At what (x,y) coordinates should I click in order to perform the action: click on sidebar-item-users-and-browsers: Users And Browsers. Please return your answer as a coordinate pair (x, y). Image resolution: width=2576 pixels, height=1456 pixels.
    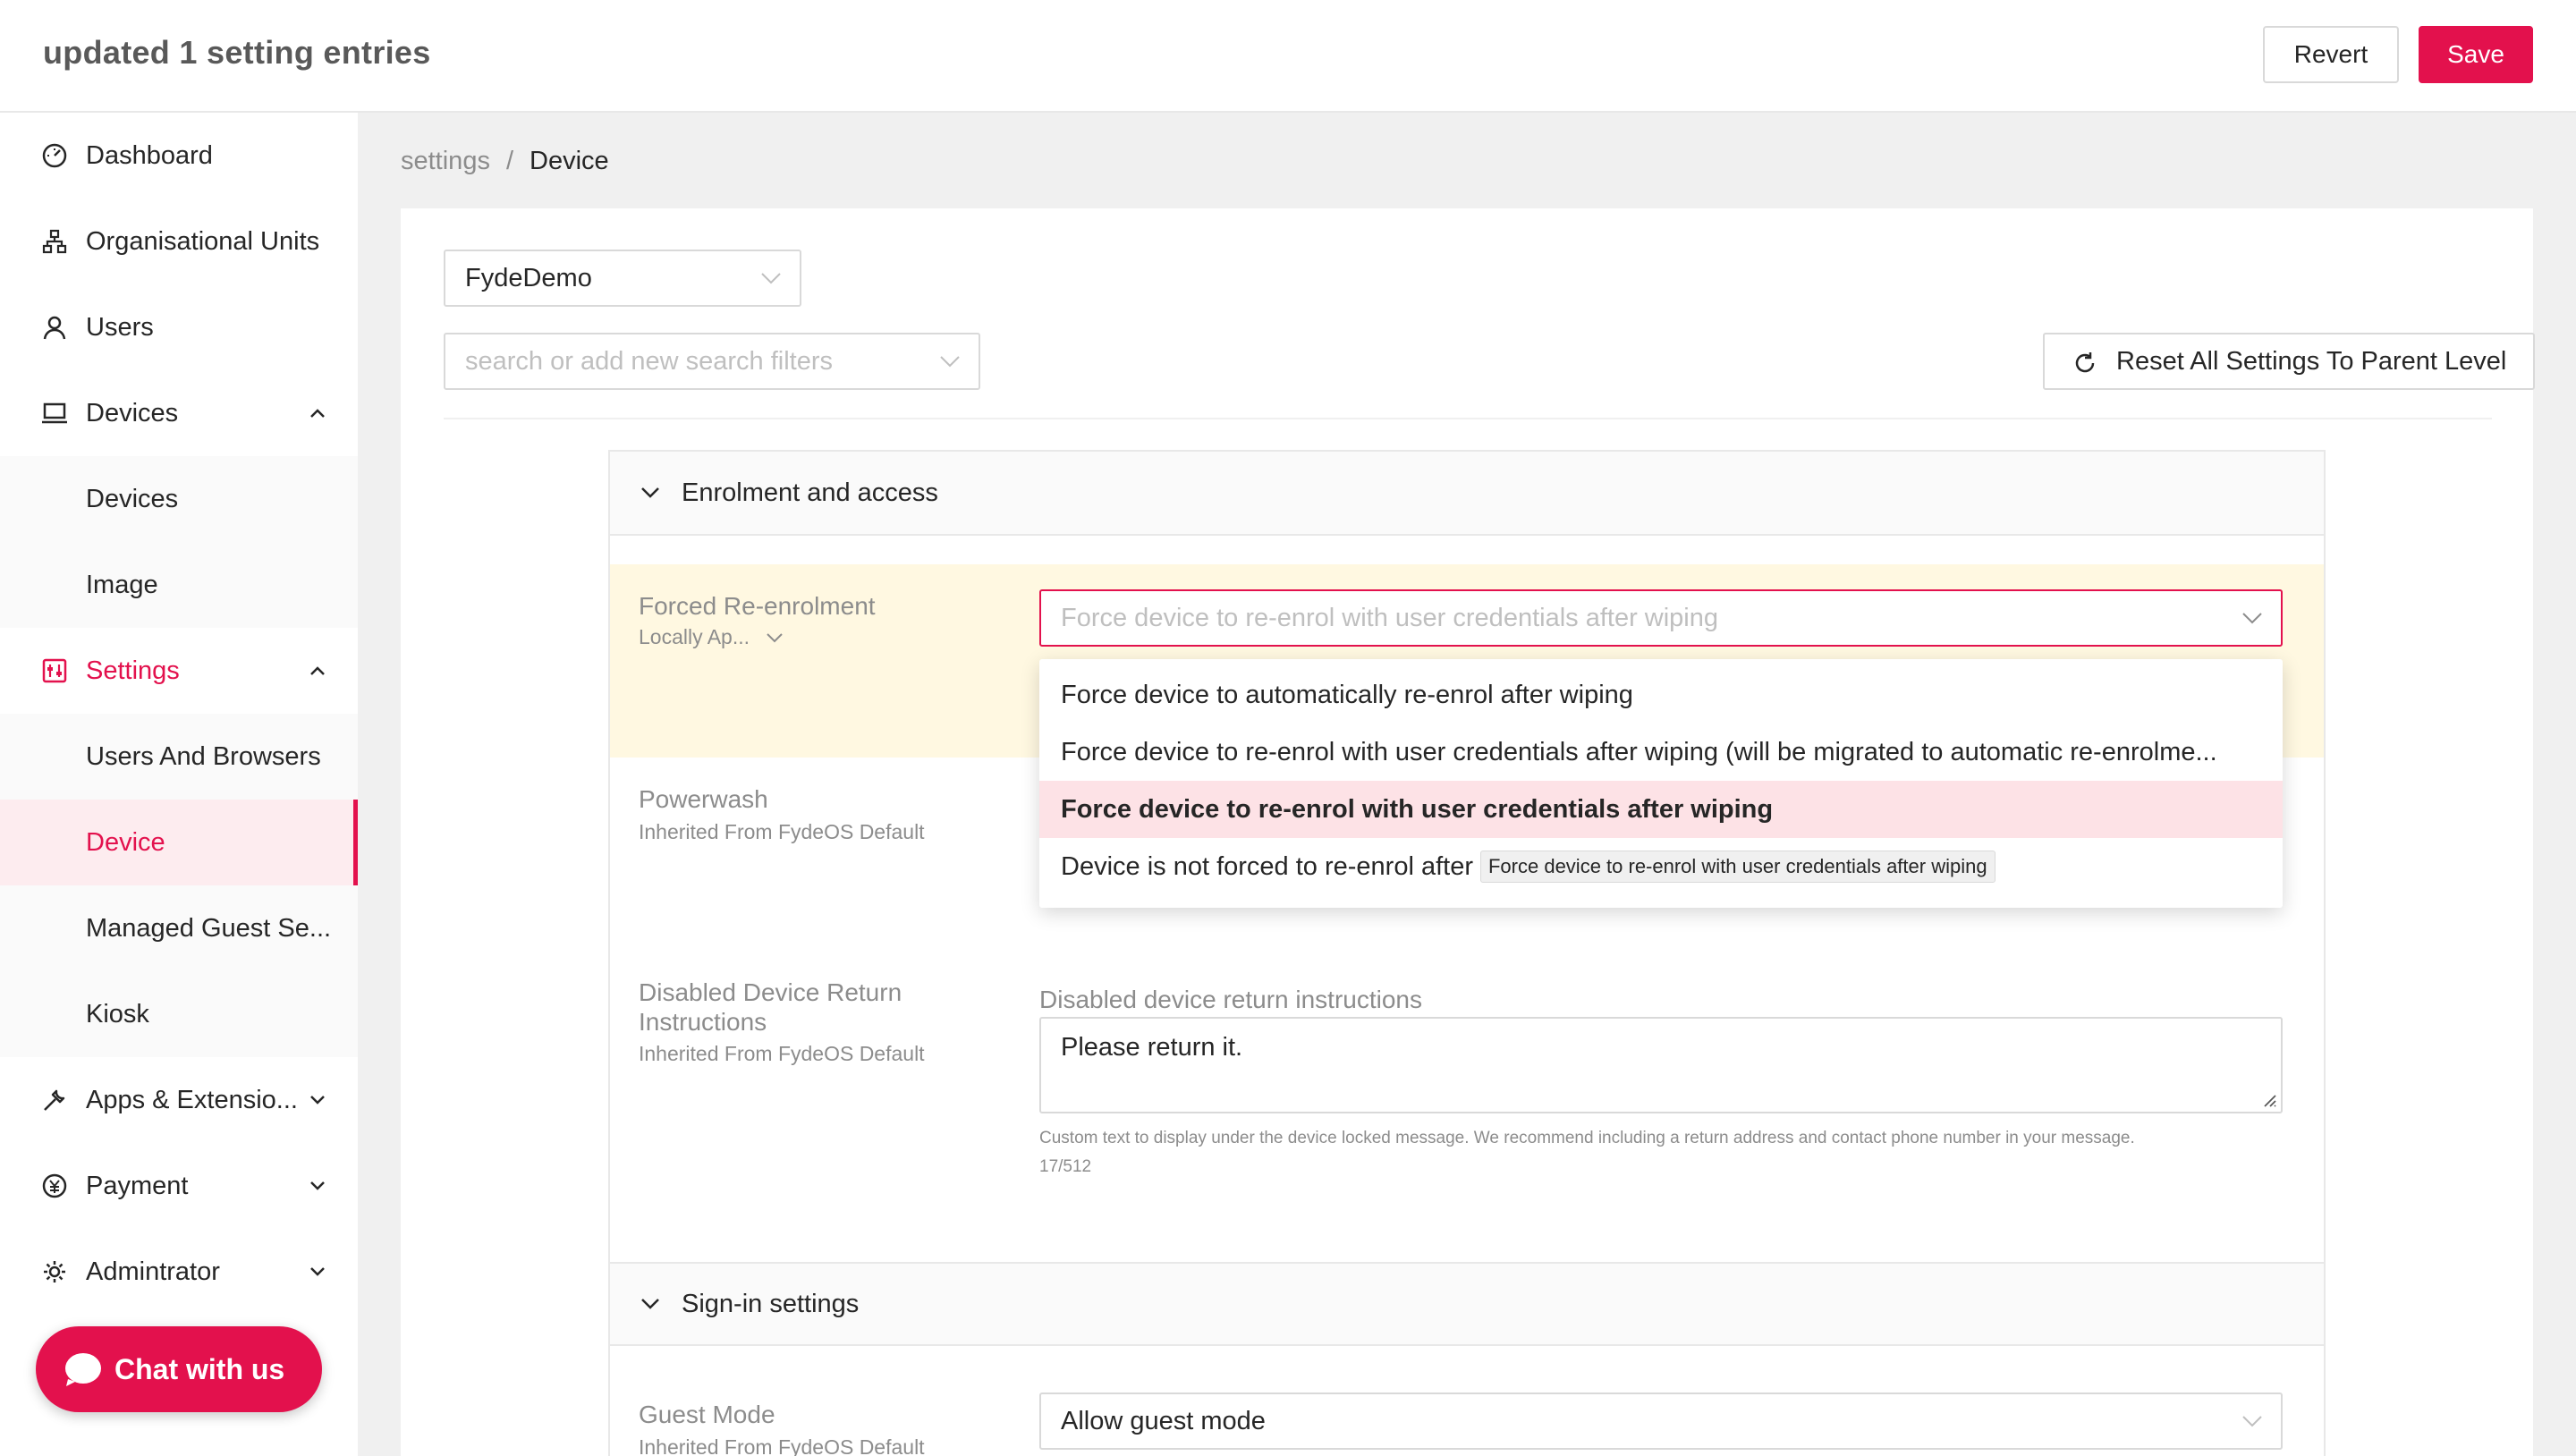
    Looking at the image, I should click on (179, 757).